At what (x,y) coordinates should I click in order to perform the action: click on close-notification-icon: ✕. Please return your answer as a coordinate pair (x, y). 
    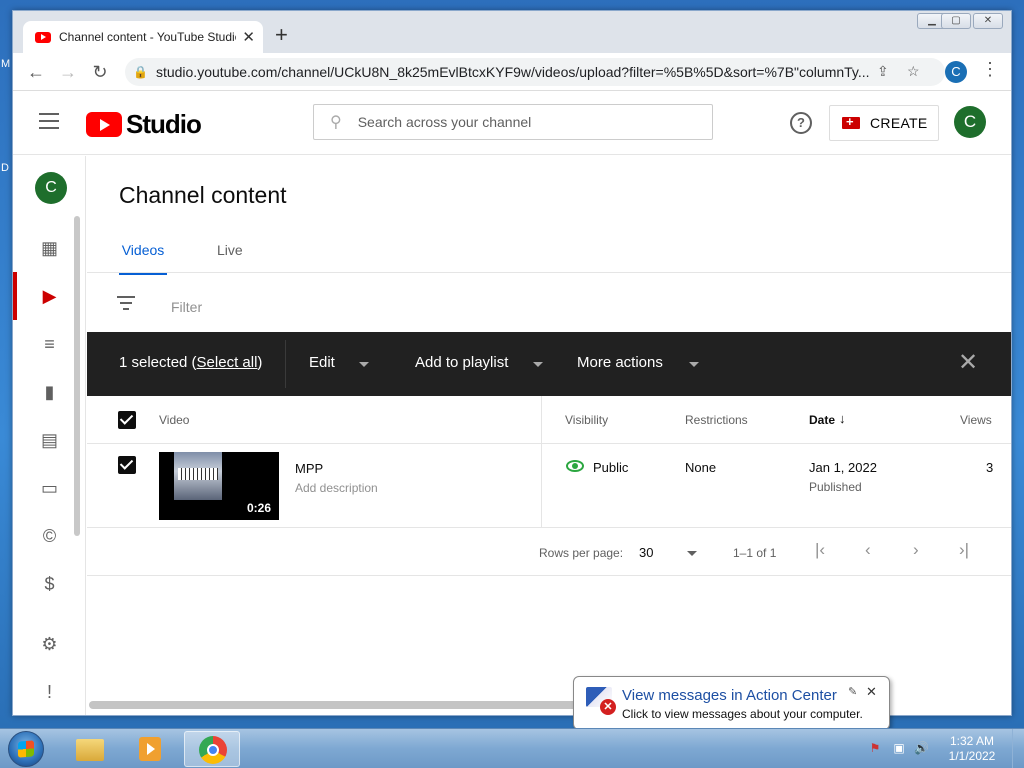
    Looking at the image, I should click on (871, 692).